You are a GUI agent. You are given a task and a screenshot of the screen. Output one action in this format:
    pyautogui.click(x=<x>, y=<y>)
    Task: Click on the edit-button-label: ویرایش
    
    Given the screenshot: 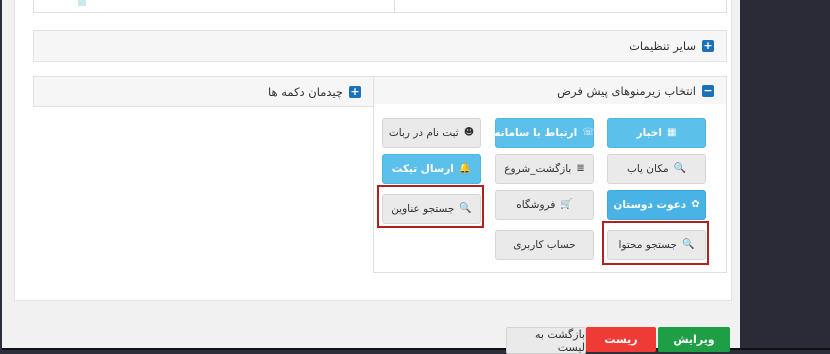 What is the action you would take?
    pyautogui.click(x=694, y=339)
    